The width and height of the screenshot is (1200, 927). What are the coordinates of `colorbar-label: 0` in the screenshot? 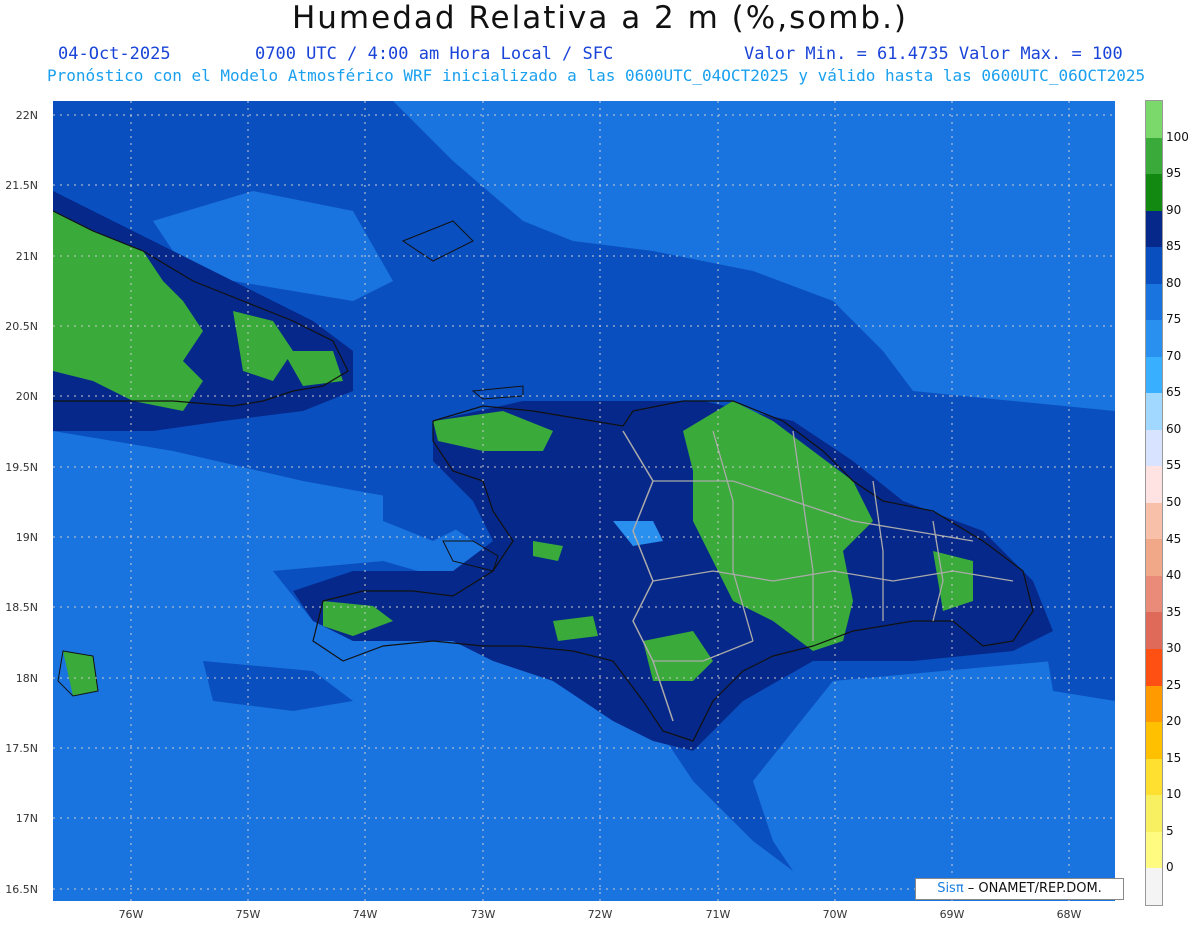 It's located at (1170, 867).